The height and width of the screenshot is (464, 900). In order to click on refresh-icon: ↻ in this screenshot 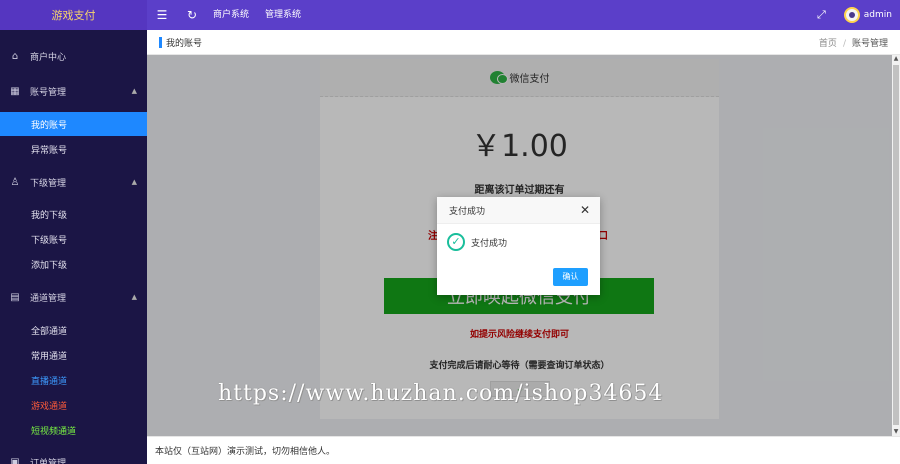, I will do `click(192, 15)`.